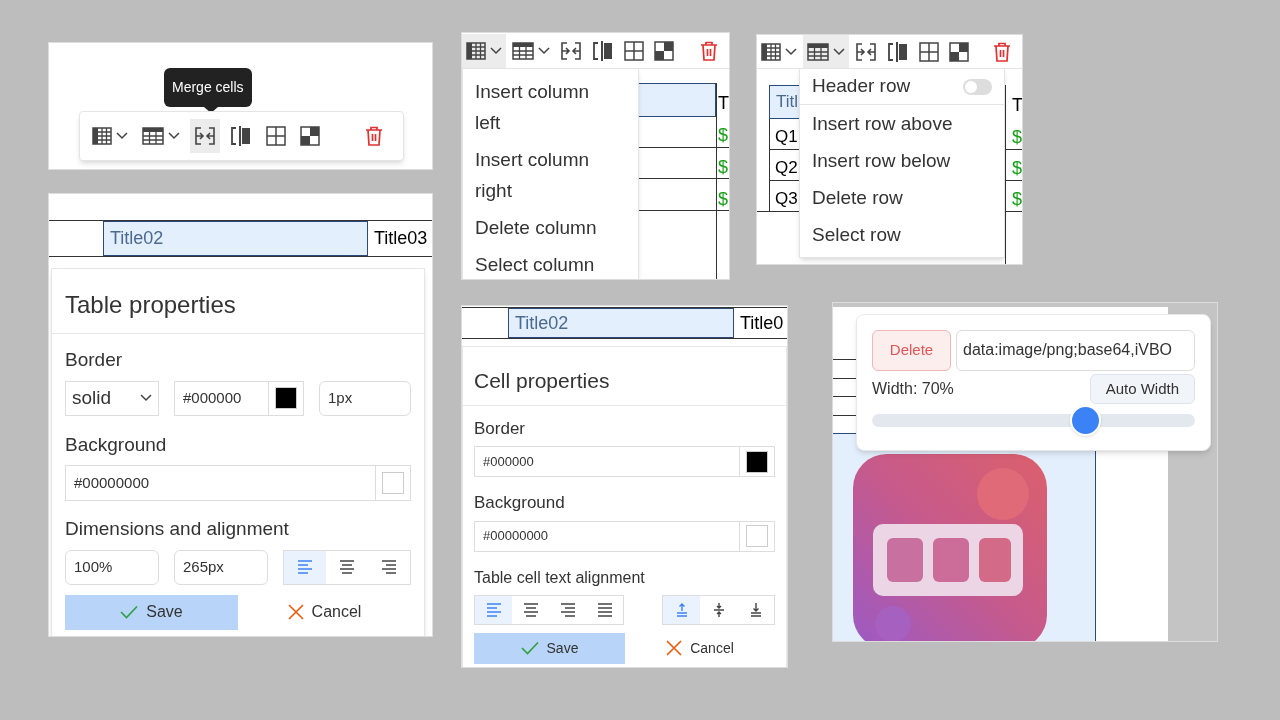 The height and width of the screenshot is (720, 1280). What do you see at coordinates (221, 567) in the screenshot?
I see `height-field: 265px` at bounding box center [221, 567].